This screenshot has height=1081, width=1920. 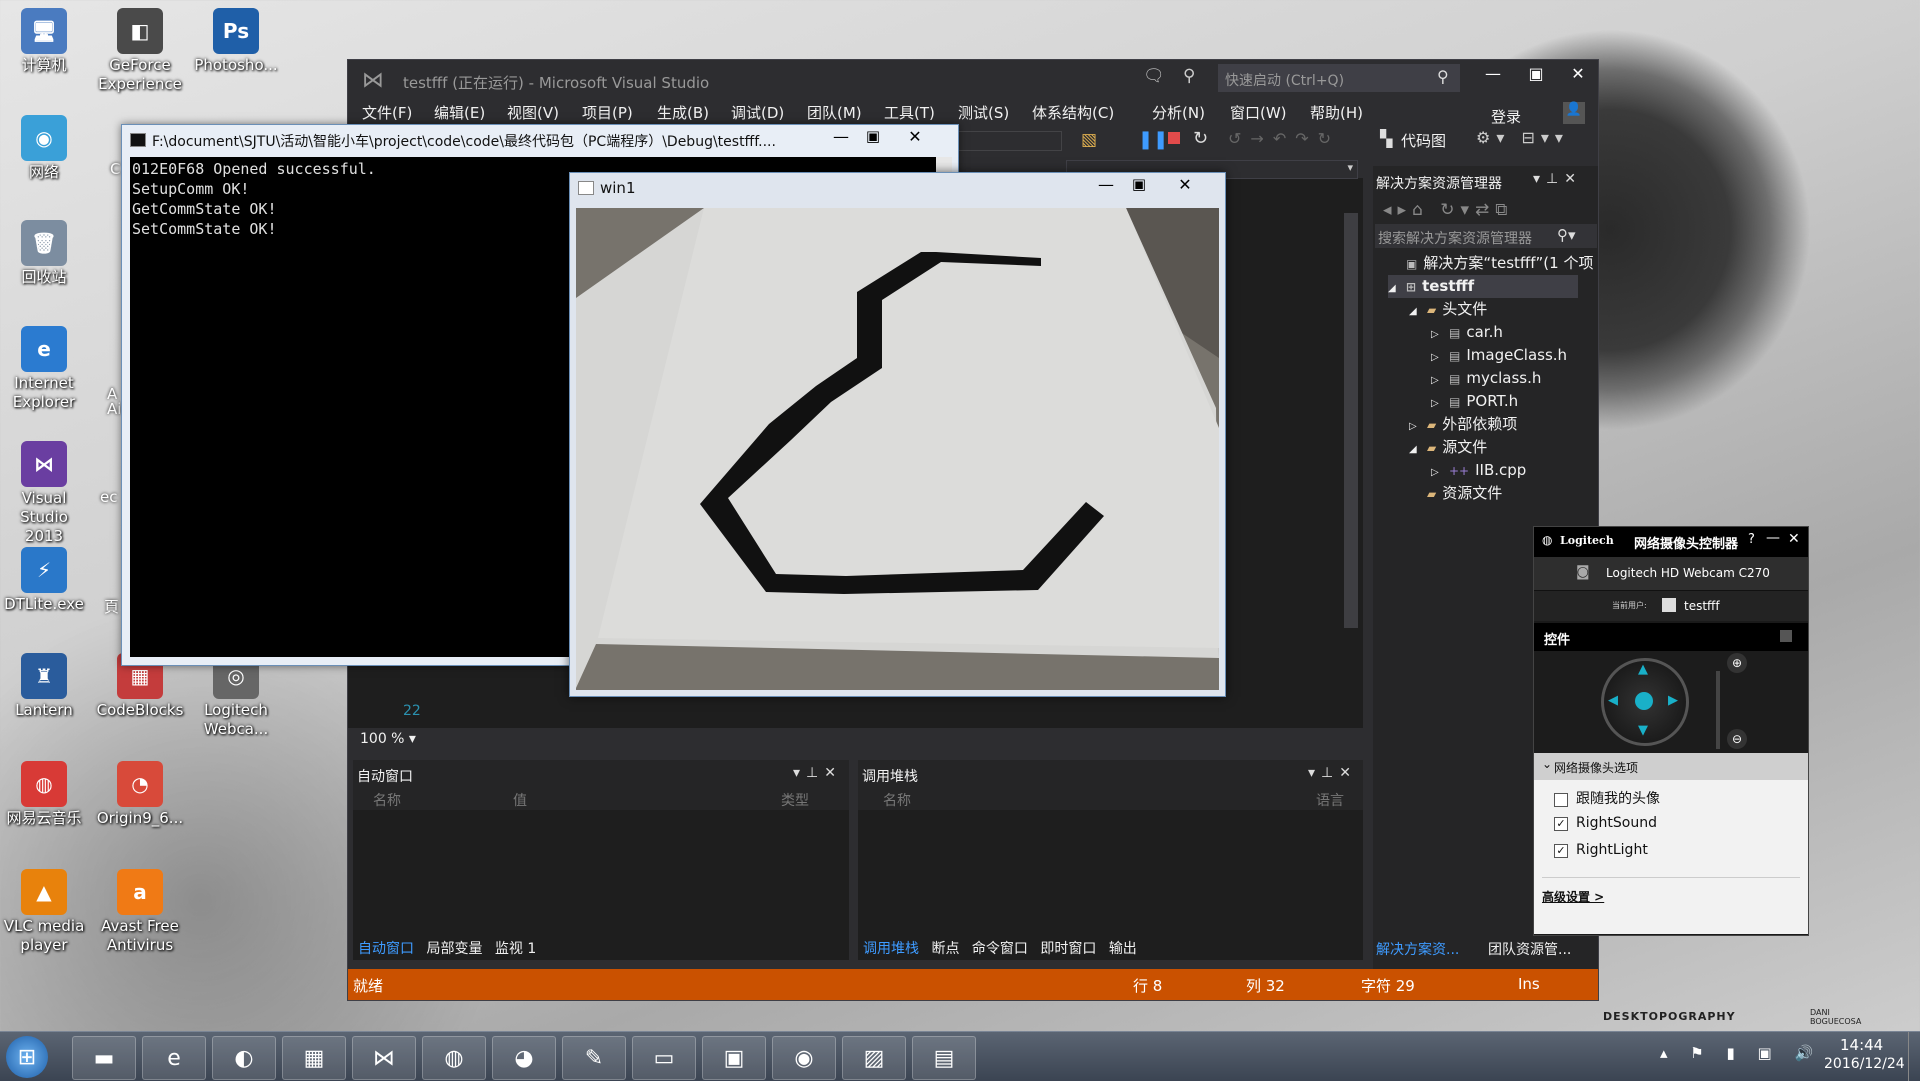 What do you see at coordinates (388, 739) in the screenshot?
I see `zoom-dropdown: 100 % ▾` at bounding box center [388, 739].